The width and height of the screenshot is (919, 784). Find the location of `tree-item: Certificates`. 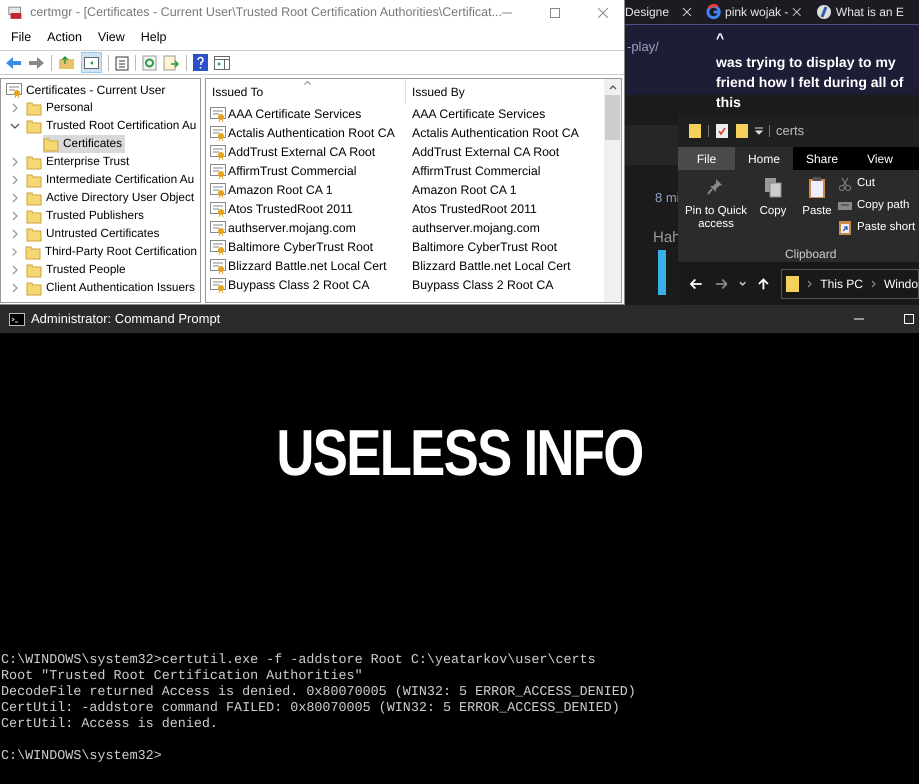

tree-item: Certificates is located at coordinates (84, 144).